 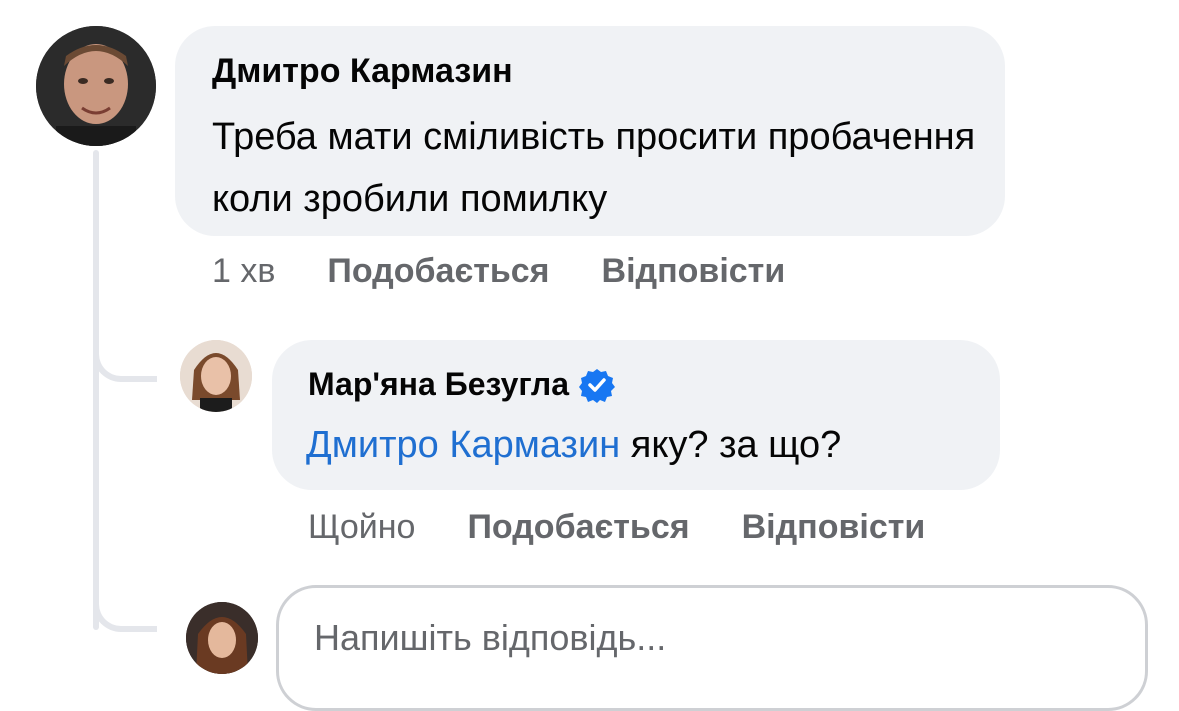 I want to click on reply-author-row: Мар'яна Безугла, so click(x=462, y=384).